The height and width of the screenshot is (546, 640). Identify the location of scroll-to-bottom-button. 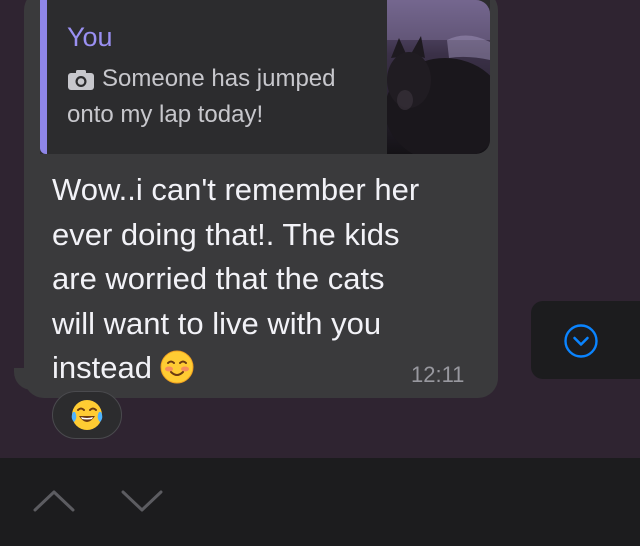
(585, 340).